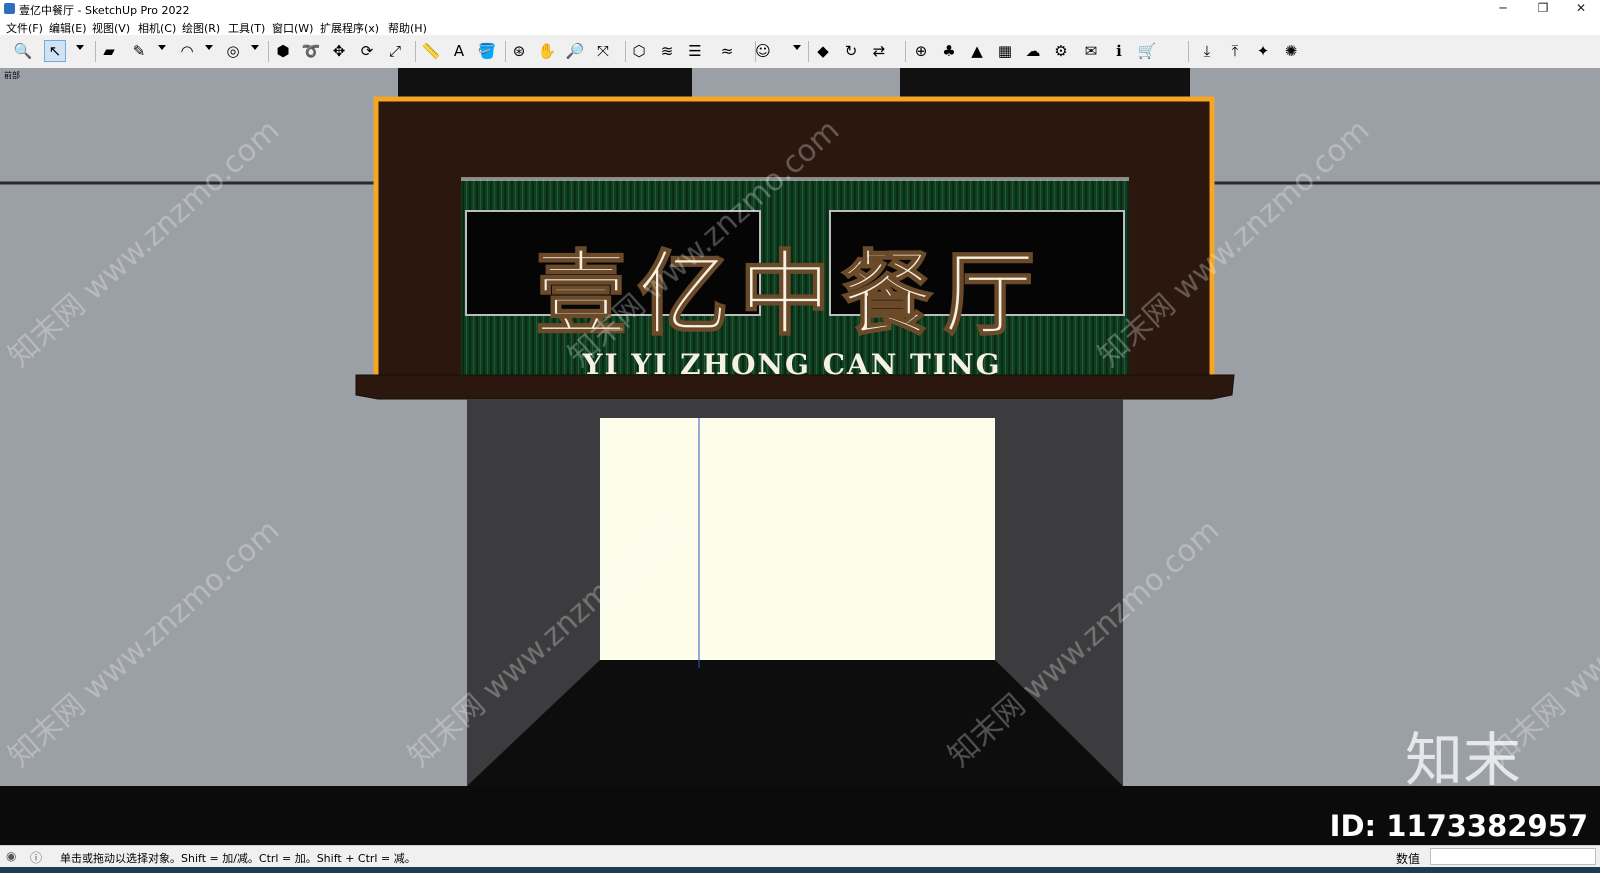 The height and width of the screenshot is (873, 1600). I want to click on menu-camera: 相机(C), so click(157, 28).